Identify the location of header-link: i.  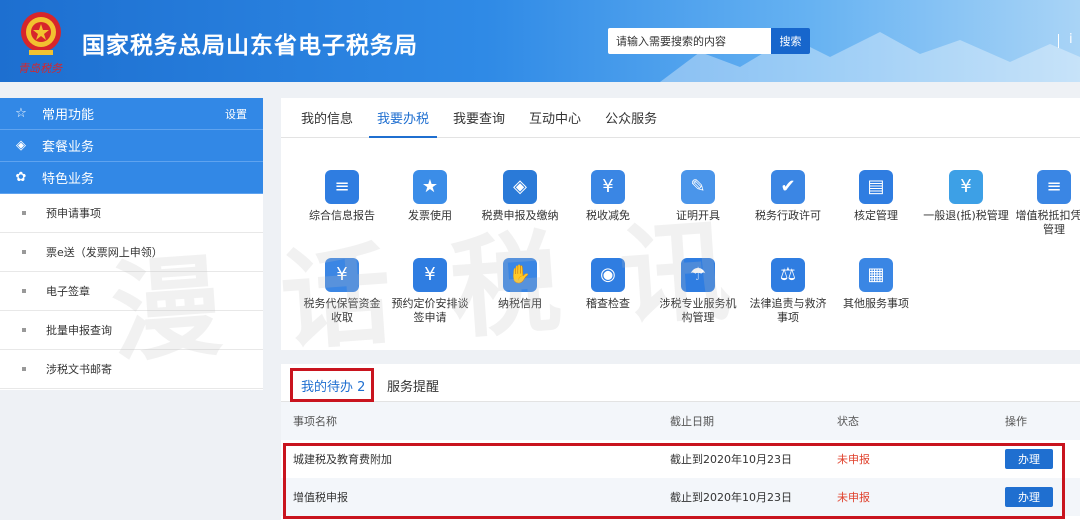
(1071, 39).